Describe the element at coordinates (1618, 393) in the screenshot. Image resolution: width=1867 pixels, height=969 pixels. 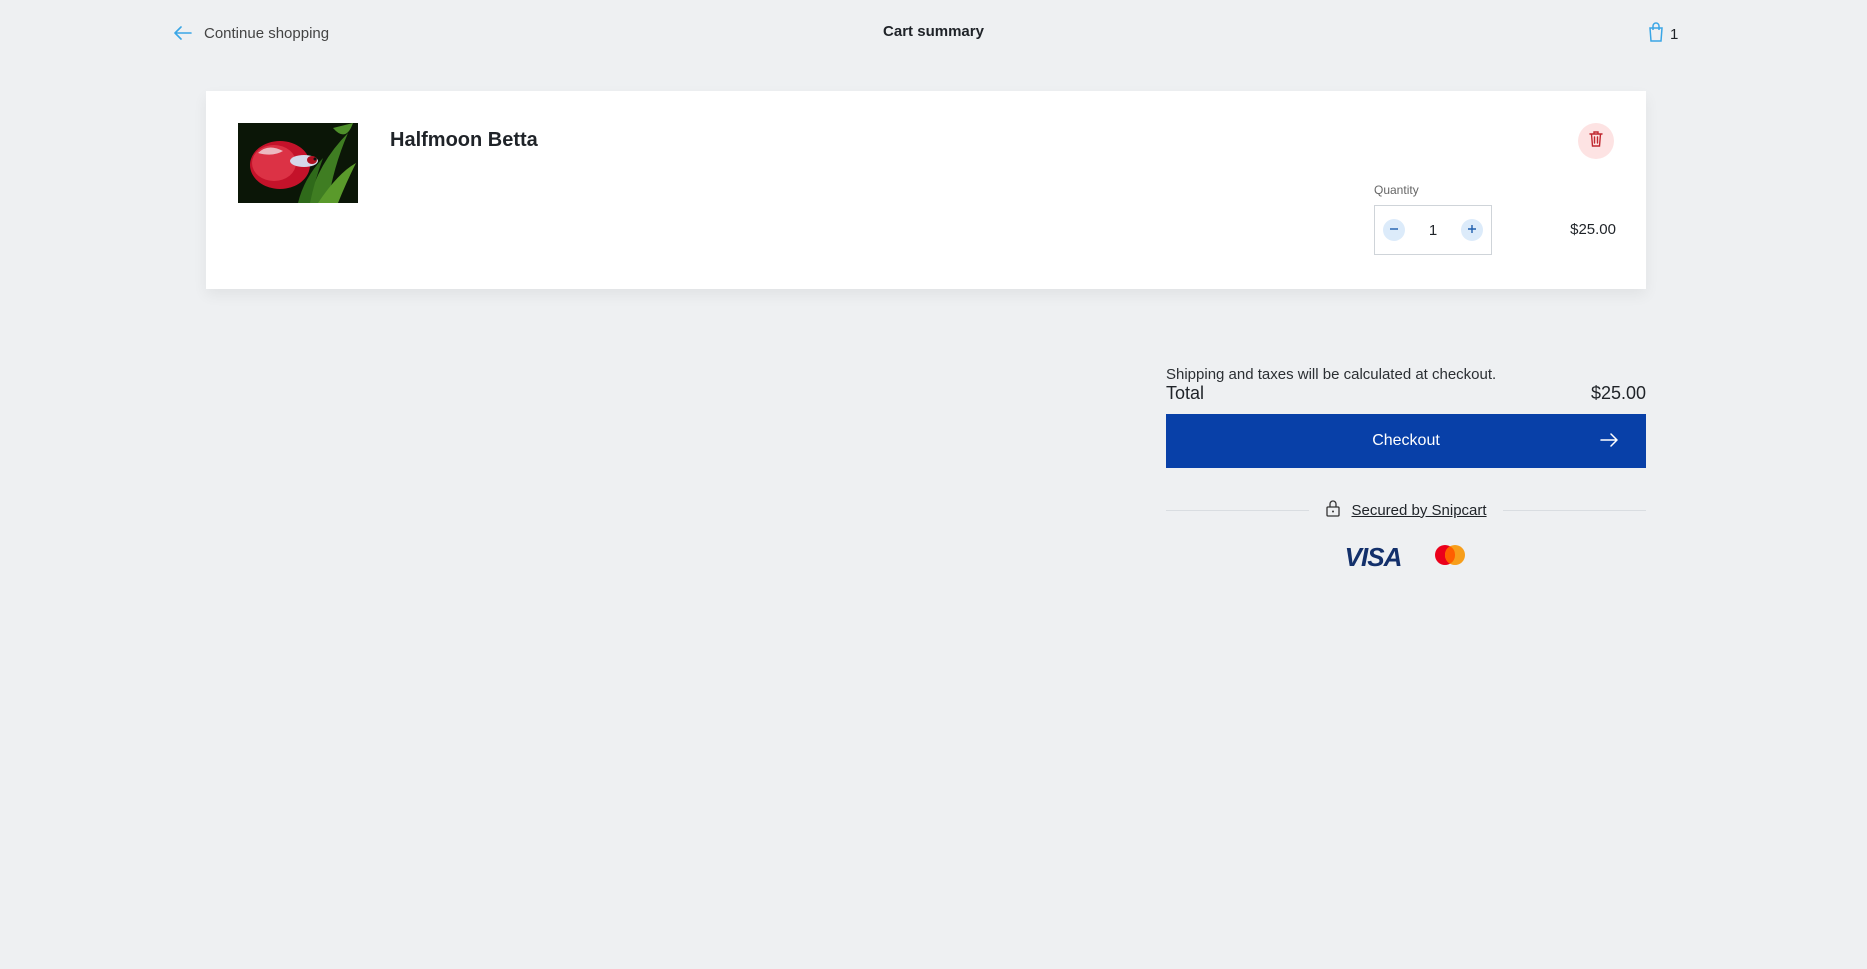
I see `total-value: $25.00` at that location.